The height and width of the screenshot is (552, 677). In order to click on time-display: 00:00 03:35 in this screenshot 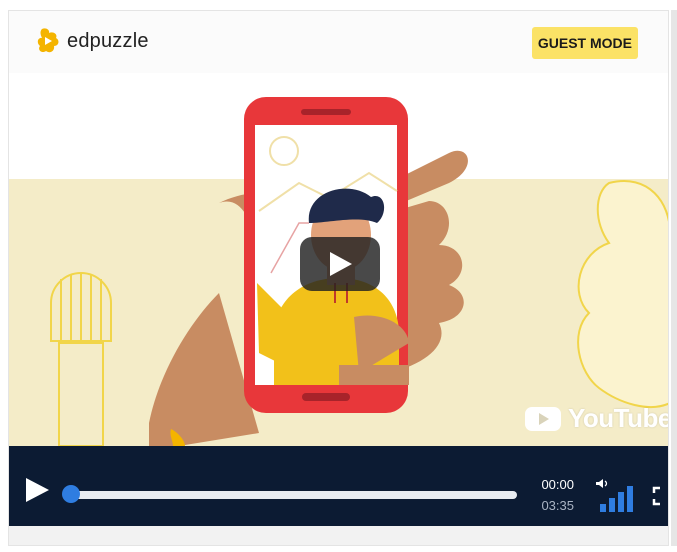, I will do `click(557, 496)`.